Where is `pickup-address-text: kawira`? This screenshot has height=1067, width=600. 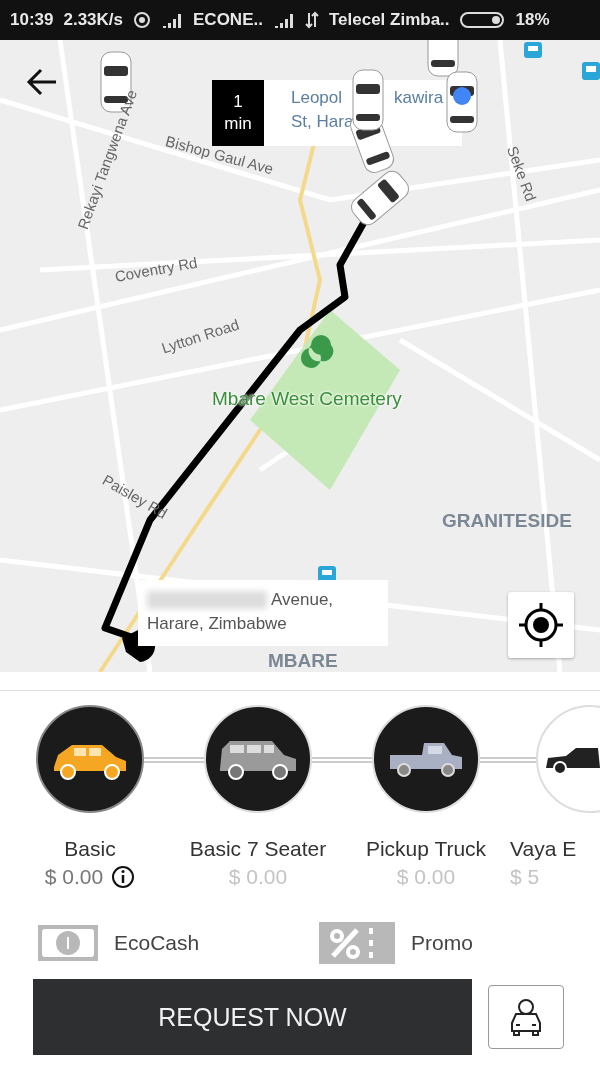
pickup-address-text: kawira is located at coordinates (419, 98).